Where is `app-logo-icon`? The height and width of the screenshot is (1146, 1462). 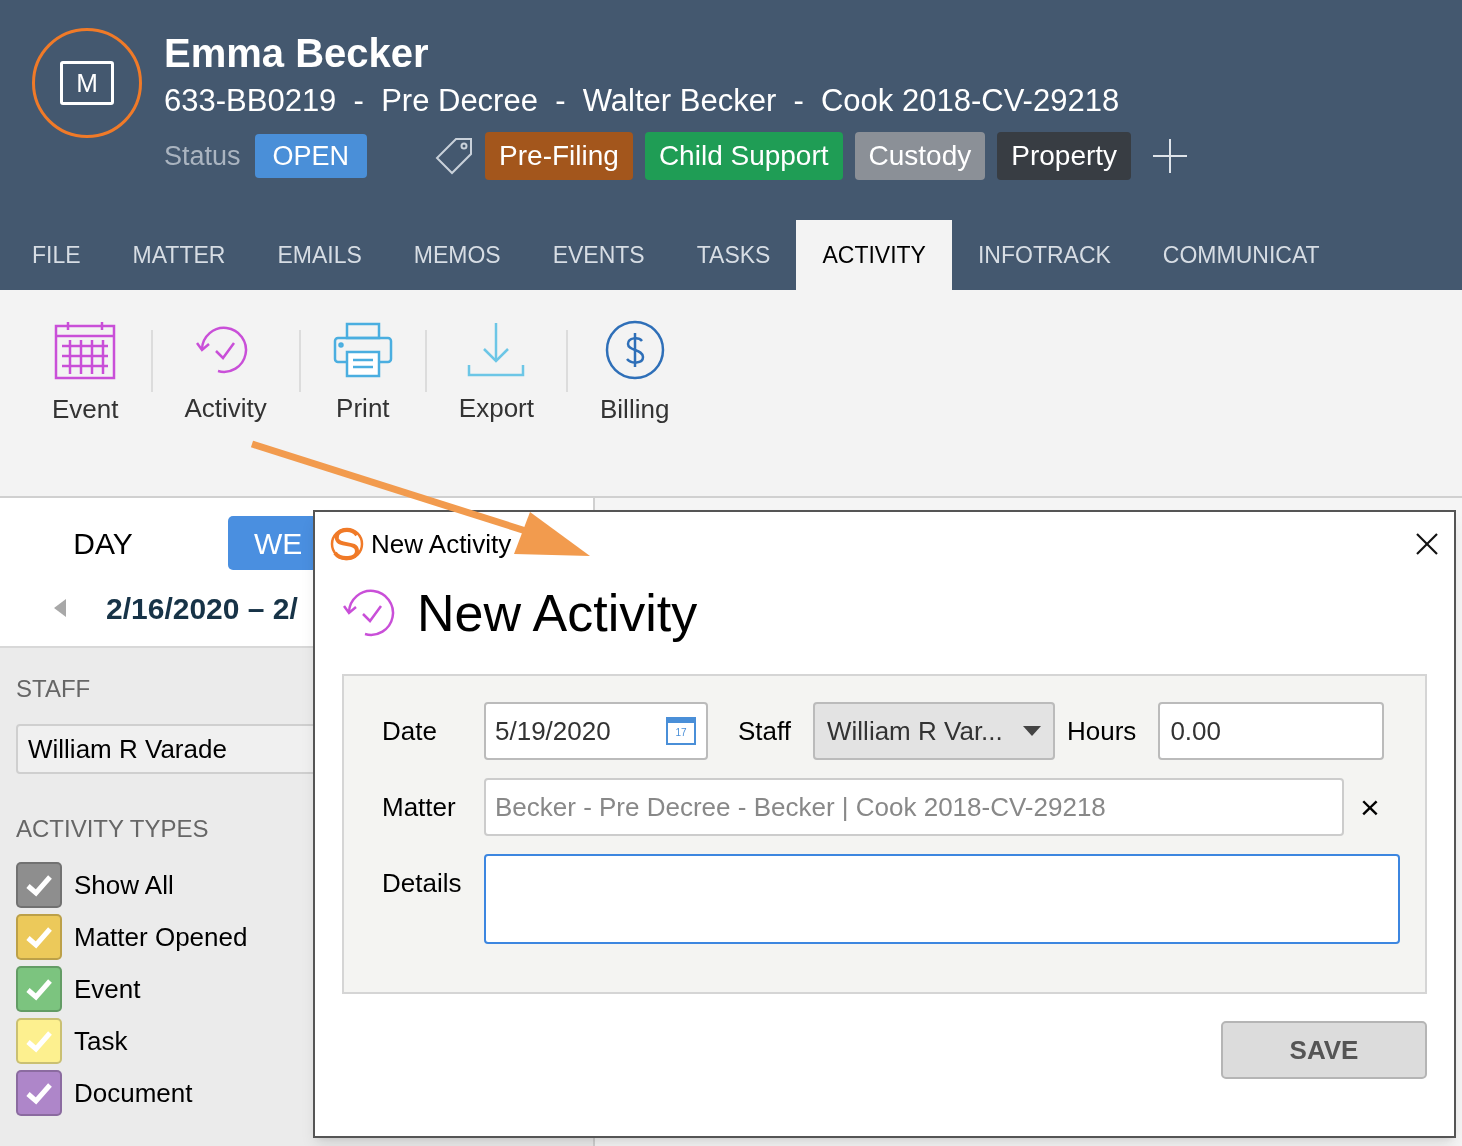
app-logo-icon is located at coordinates (347, 544).